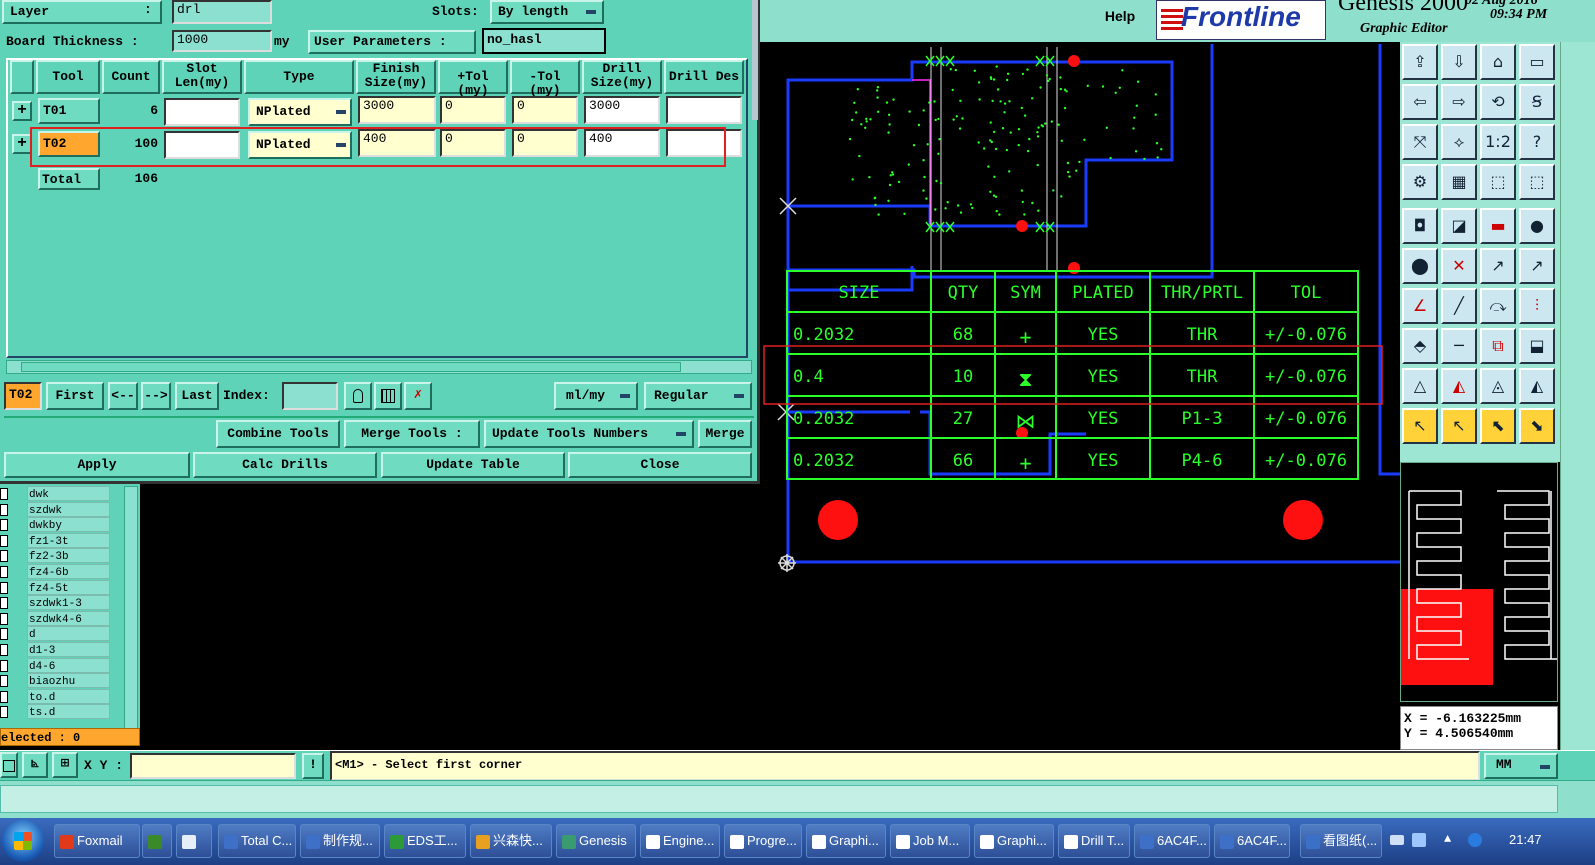 The width and height of the screenshot is (1595, 865). What do you see at coordinates (704, 110) in the screenshot?
I see `drill-des-input` at bounding box center [704, 110].